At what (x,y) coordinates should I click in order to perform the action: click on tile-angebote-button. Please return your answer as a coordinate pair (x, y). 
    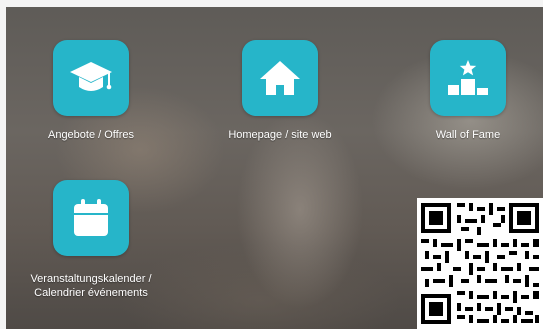
    Looking at the image, I should click on (91, 78).